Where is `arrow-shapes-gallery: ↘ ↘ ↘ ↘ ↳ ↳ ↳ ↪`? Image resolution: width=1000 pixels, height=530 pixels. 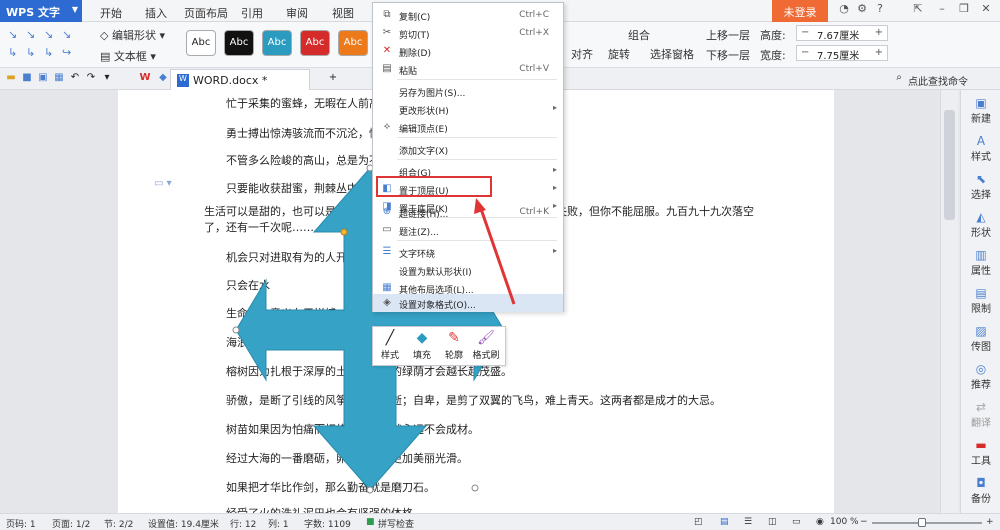
arrow-shapes-gallery: ↘ ↘ ↘ ↘ ↳ ↳ ↳ ↪ is located at coordinates (48, 45).